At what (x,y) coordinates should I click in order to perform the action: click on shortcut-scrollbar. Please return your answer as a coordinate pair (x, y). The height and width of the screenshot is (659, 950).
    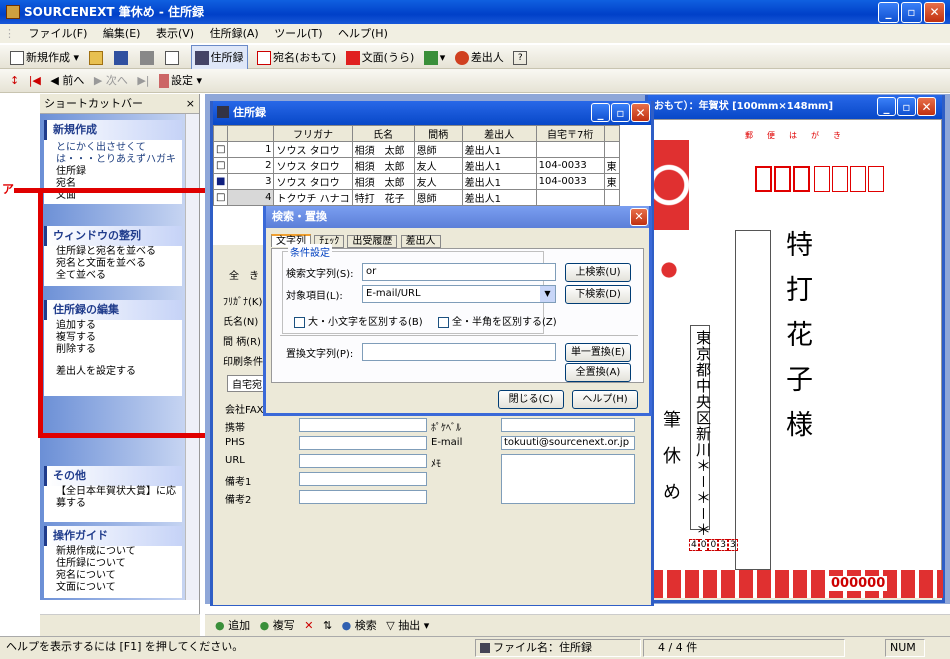
    Looking at the image, I should click on (192, 357).